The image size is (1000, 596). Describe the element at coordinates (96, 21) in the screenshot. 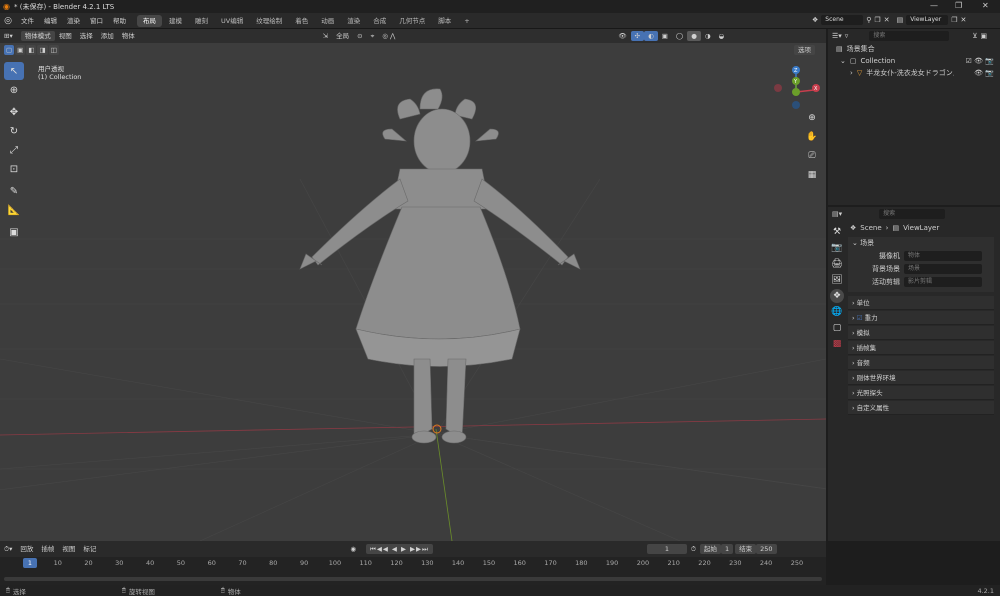

I see `menu-window: 窗口` at that location.